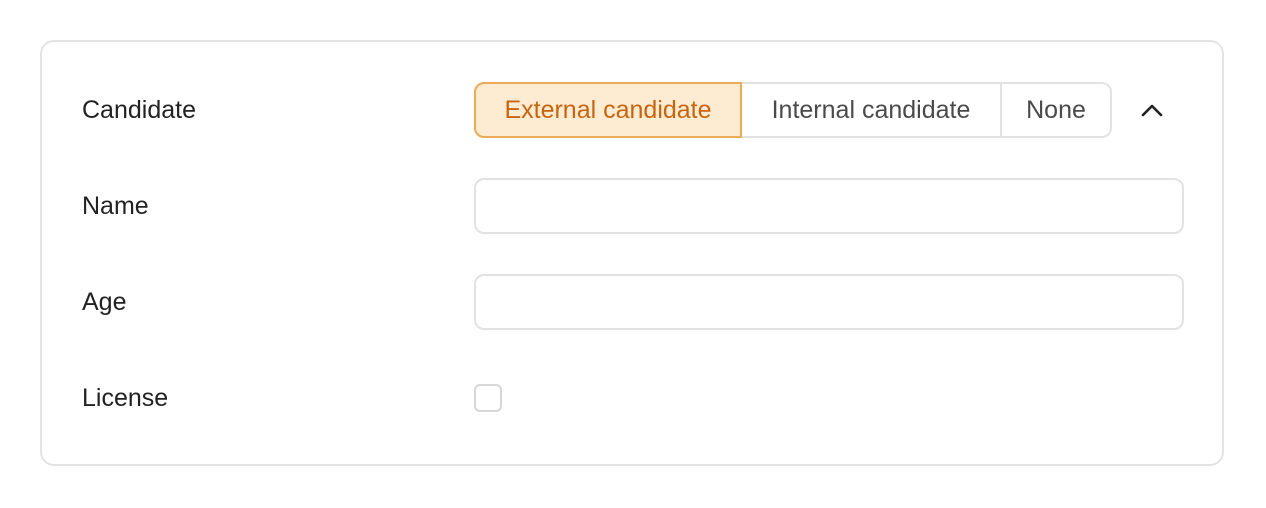 The image size is (1266, 508). I want to click on none-option: None, so click(1057, 110).